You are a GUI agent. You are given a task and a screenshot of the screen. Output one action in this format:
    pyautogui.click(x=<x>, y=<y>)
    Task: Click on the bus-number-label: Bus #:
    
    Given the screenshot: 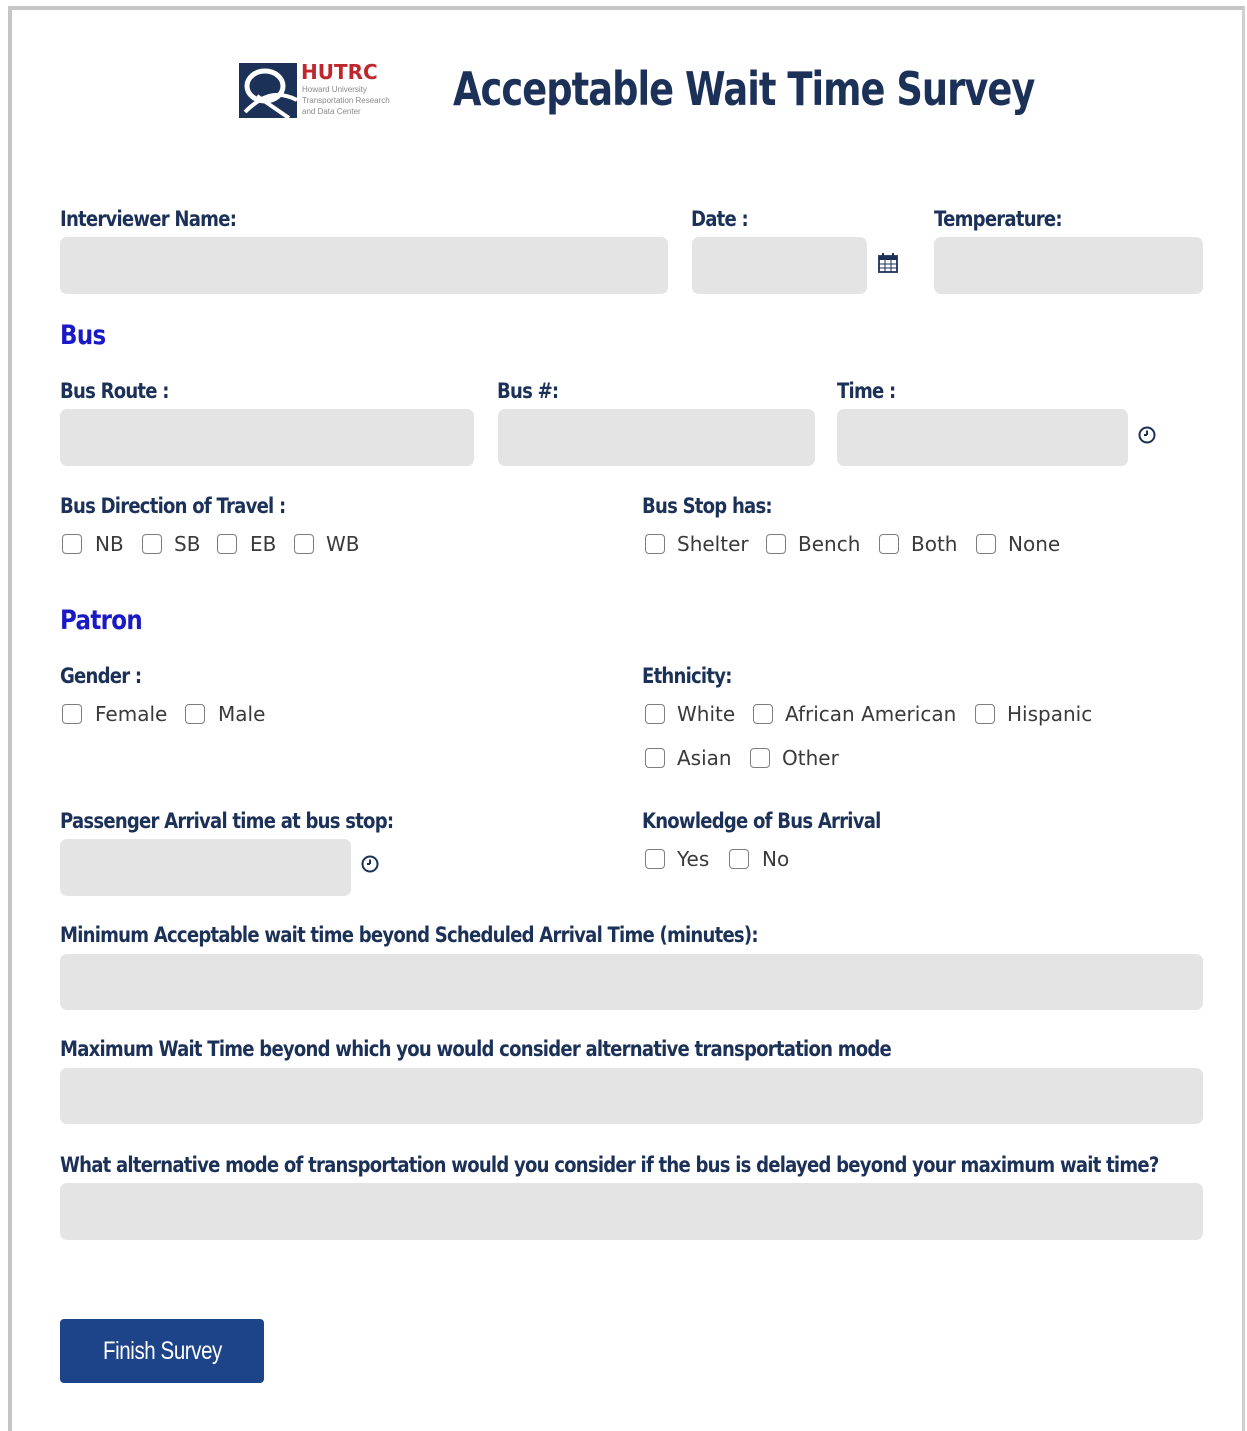 What is the action you would take?
    pyautogui.click(x=528, y=391)
    